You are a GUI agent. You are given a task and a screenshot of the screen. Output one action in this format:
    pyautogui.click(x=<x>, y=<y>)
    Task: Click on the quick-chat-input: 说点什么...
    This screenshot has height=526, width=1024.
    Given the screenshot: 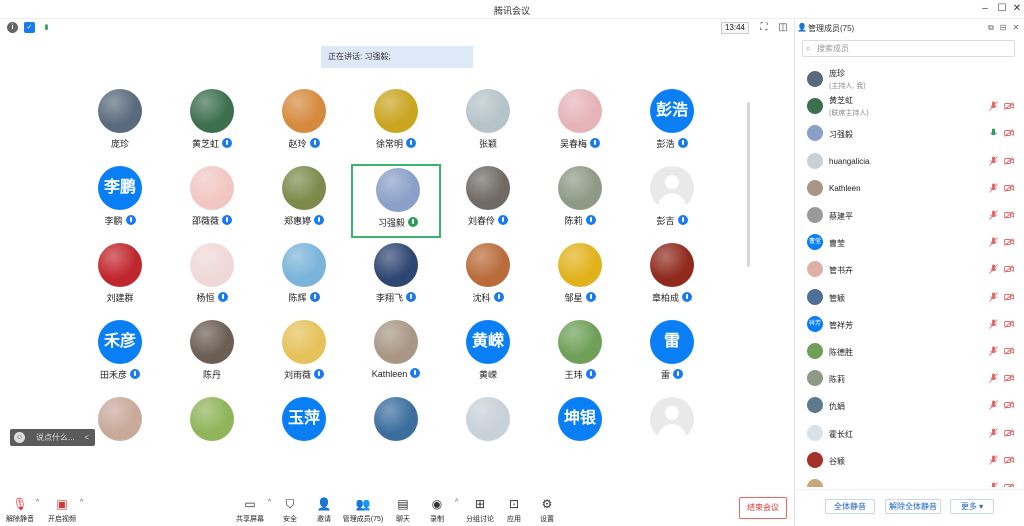 What is the action you would take?
    pyautogui.click(x=55, y=437)
    